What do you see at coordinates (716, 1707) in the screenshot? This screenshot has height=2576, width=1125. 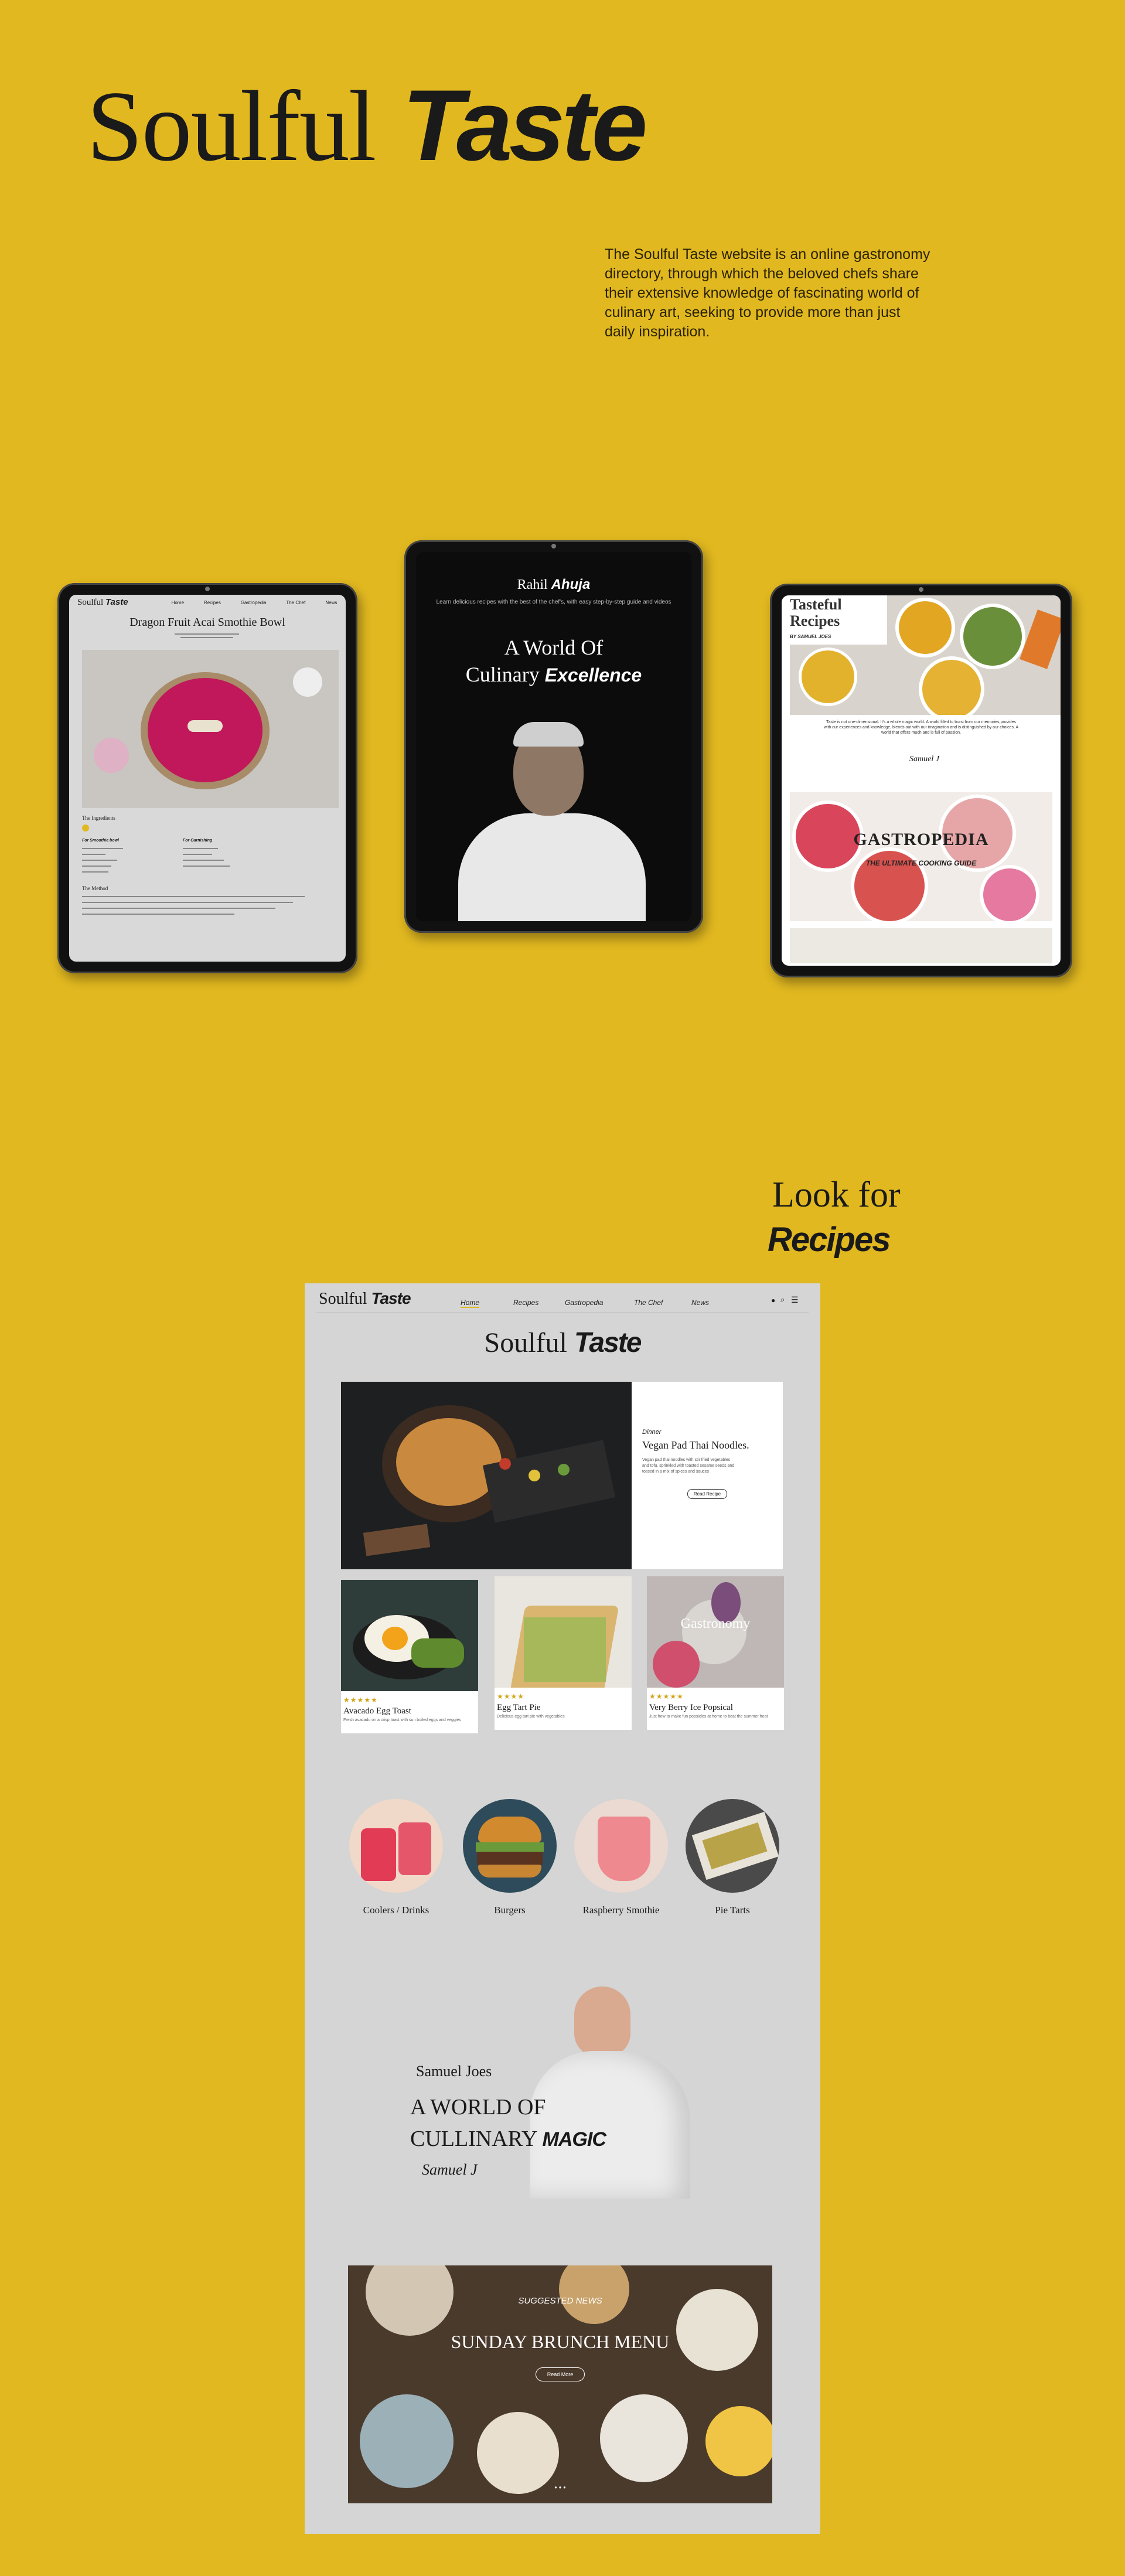 I see `card-title: Very Berry Ice Popsical` at bounding box center [716, 1707].